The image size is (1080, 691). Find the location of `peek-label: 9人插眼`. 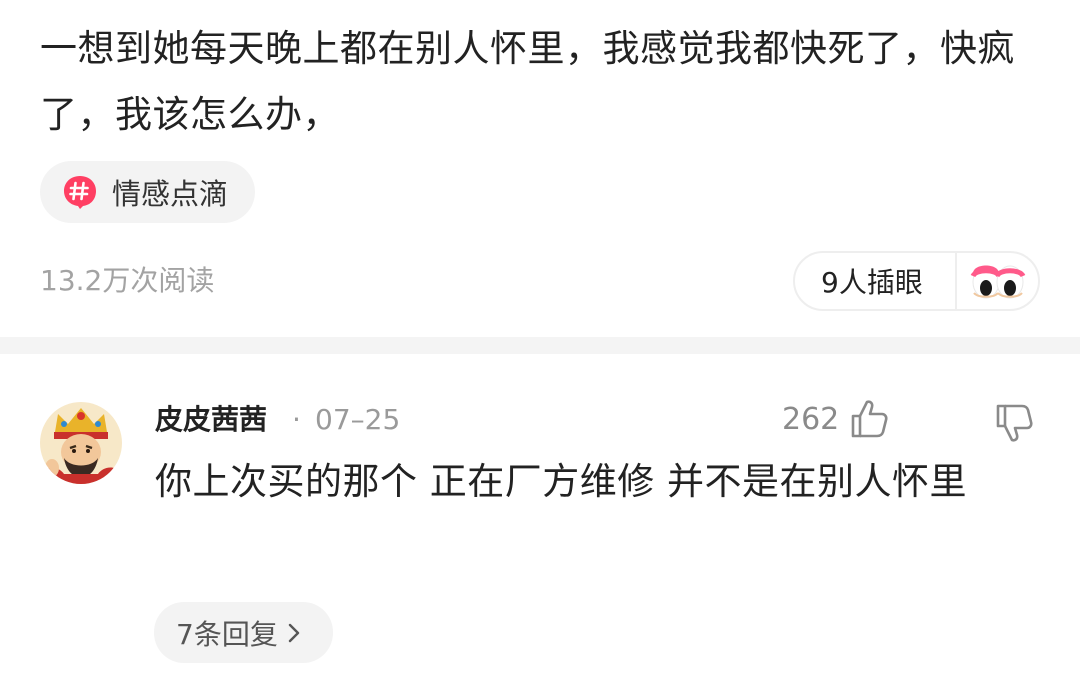

peek-label: 9人插眼 is located at coordinates (872, 282).